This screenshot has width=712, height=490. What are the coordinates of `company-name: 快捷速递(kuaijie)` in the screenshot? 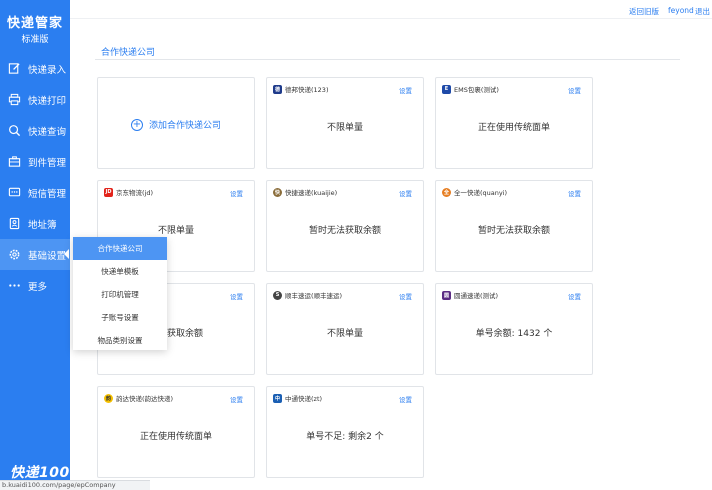 It's located at (311, 193).